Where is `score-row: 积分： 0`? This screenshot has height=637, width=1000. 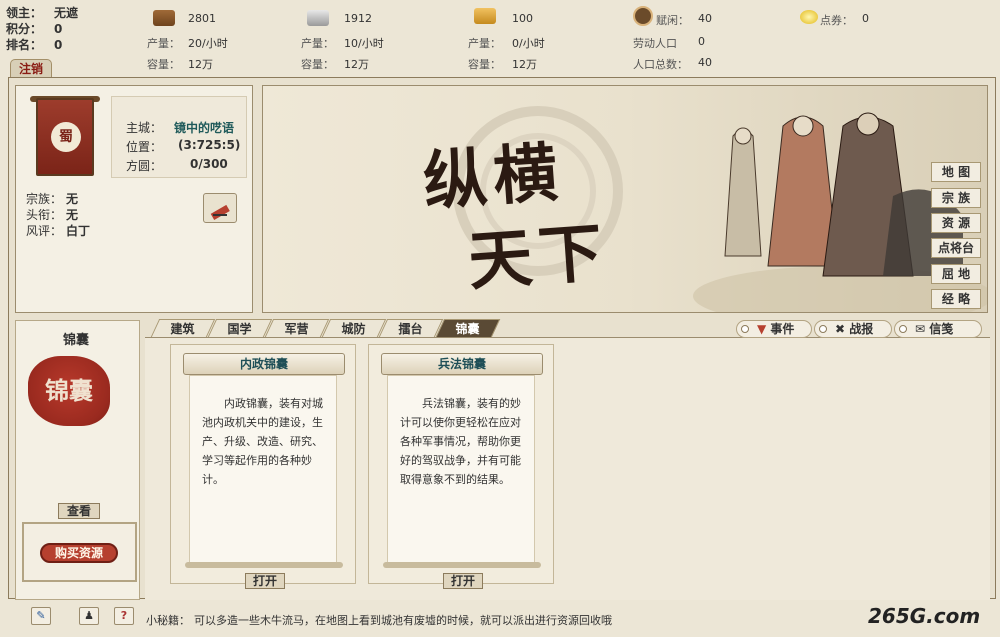 score-row: 积分： 0 is located at coordinates (34, 28).